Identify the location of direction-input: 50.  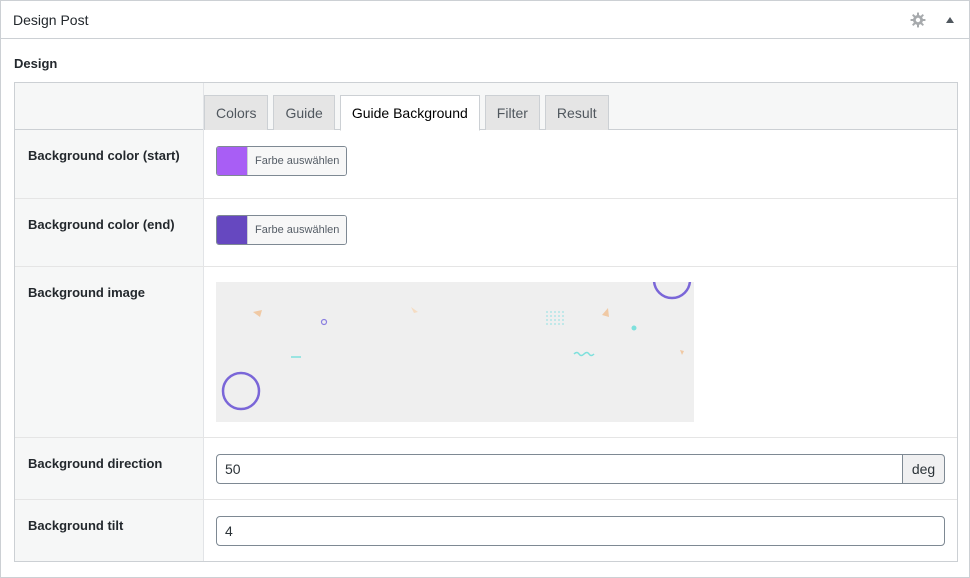
(559, 469).